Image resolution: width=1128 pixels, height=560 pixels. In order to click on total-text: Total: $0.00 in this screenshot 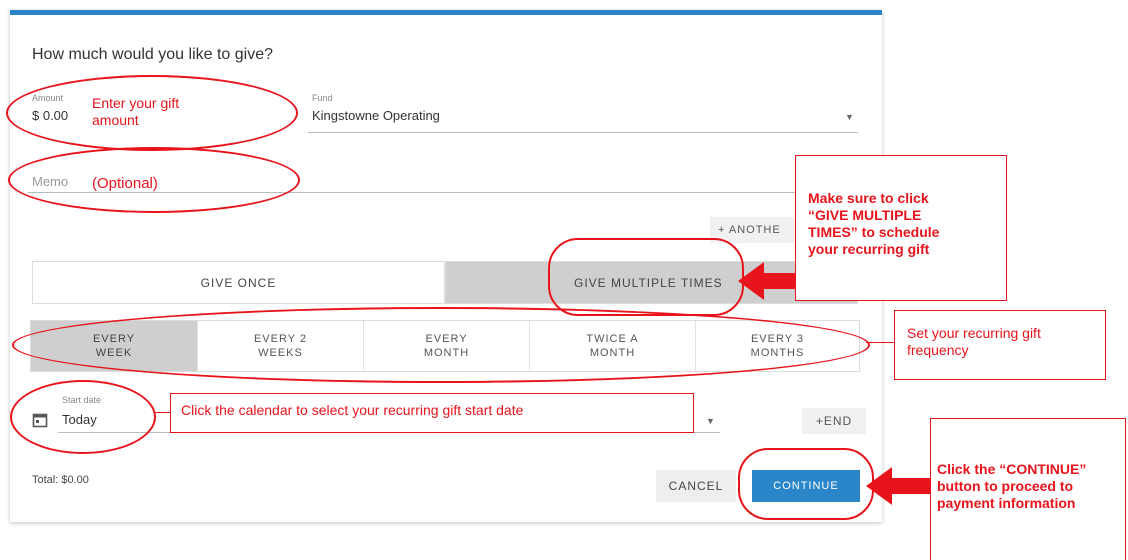, I will do `click(60, 480)`.